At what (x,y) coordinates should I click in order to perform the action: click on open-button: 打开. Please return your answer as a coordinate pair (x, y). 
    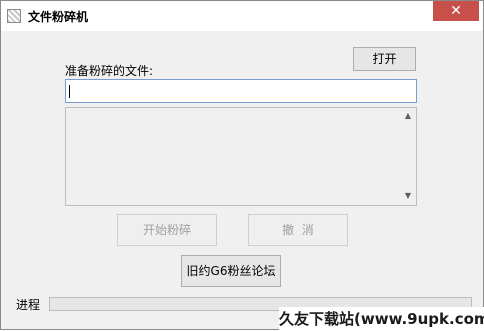
    Looking at the image, I should click on (384, 59).